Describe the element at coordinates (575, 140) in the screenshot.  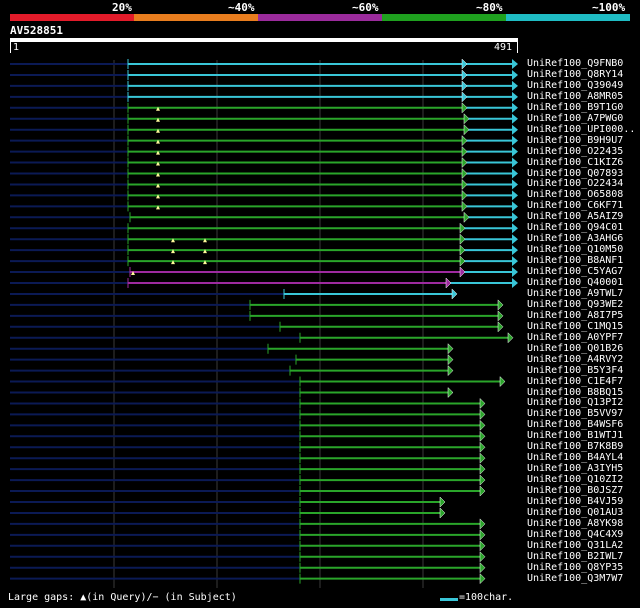
I see `hit-label: UniRef100_B9H9U7` at that location.